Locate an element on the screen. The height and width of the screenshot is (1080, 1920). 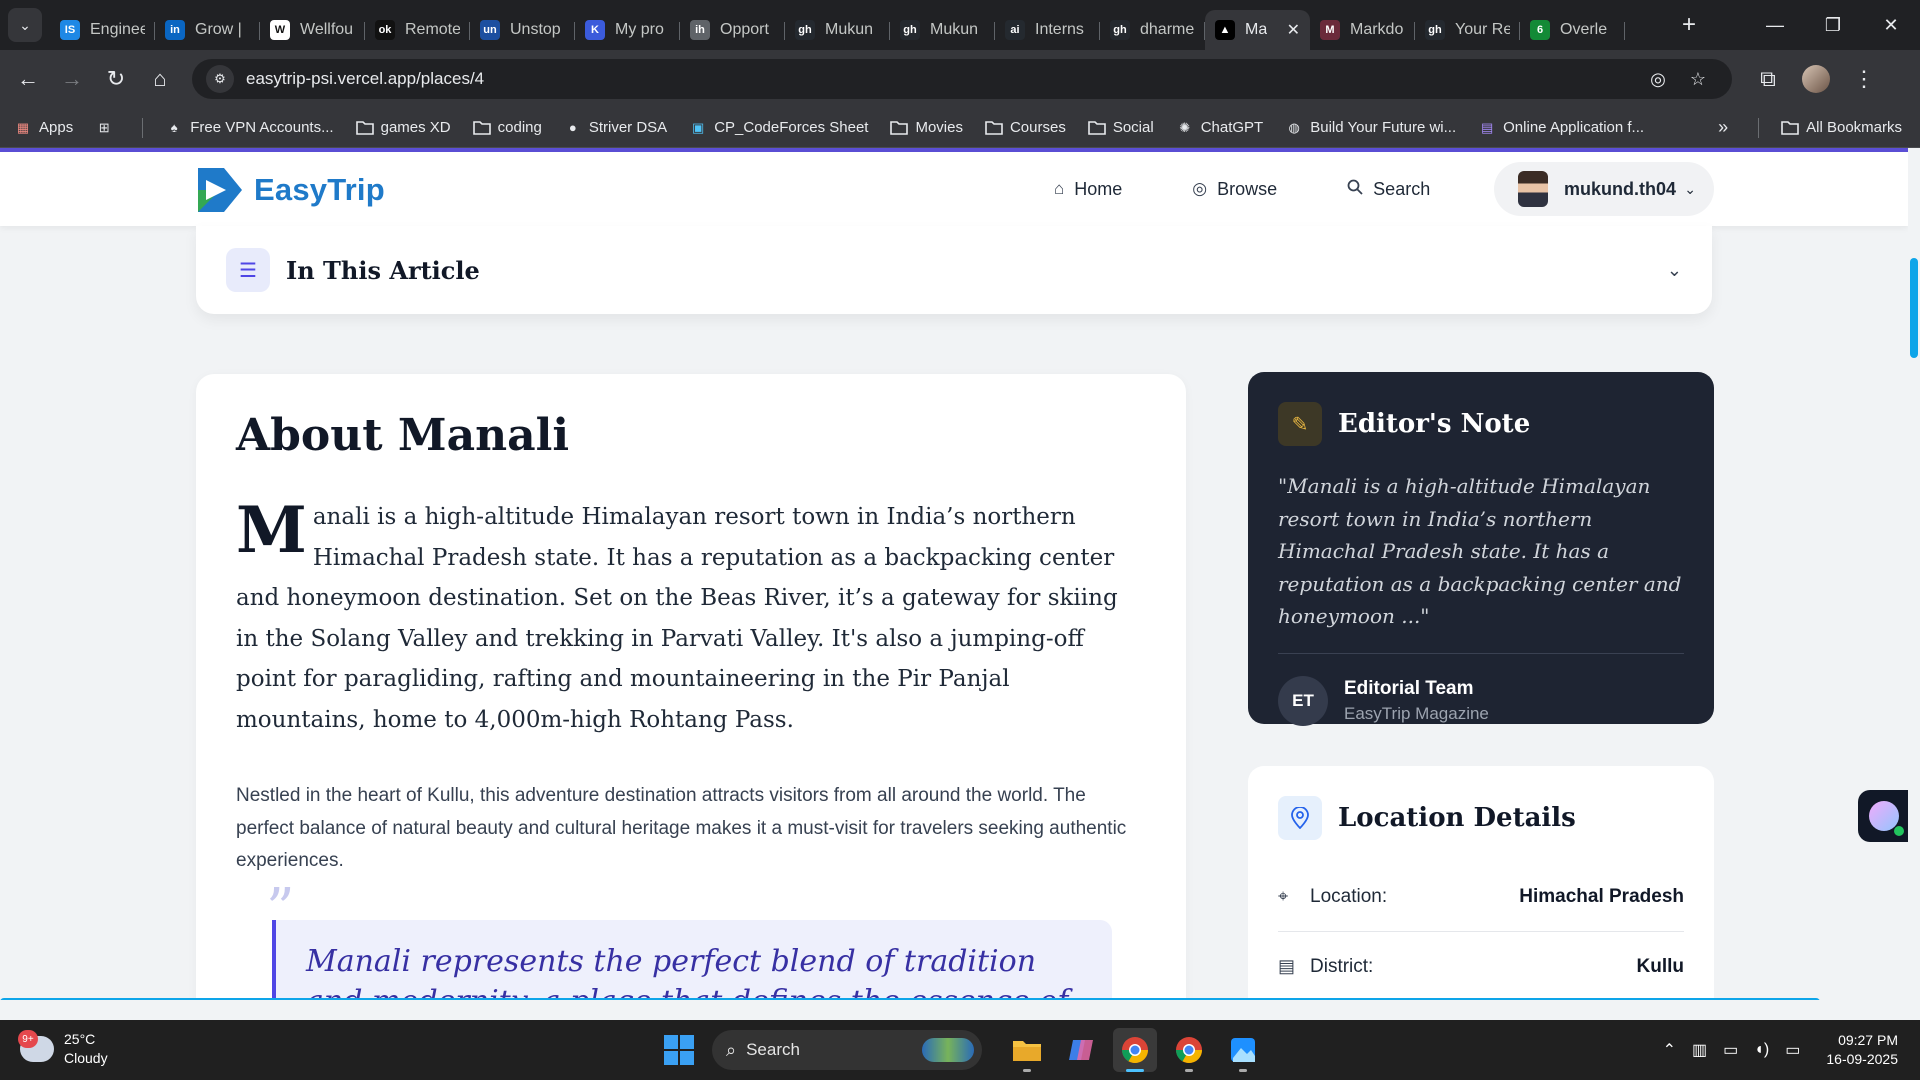
bookmark-item: games XD is located at coordinates (403, 128).